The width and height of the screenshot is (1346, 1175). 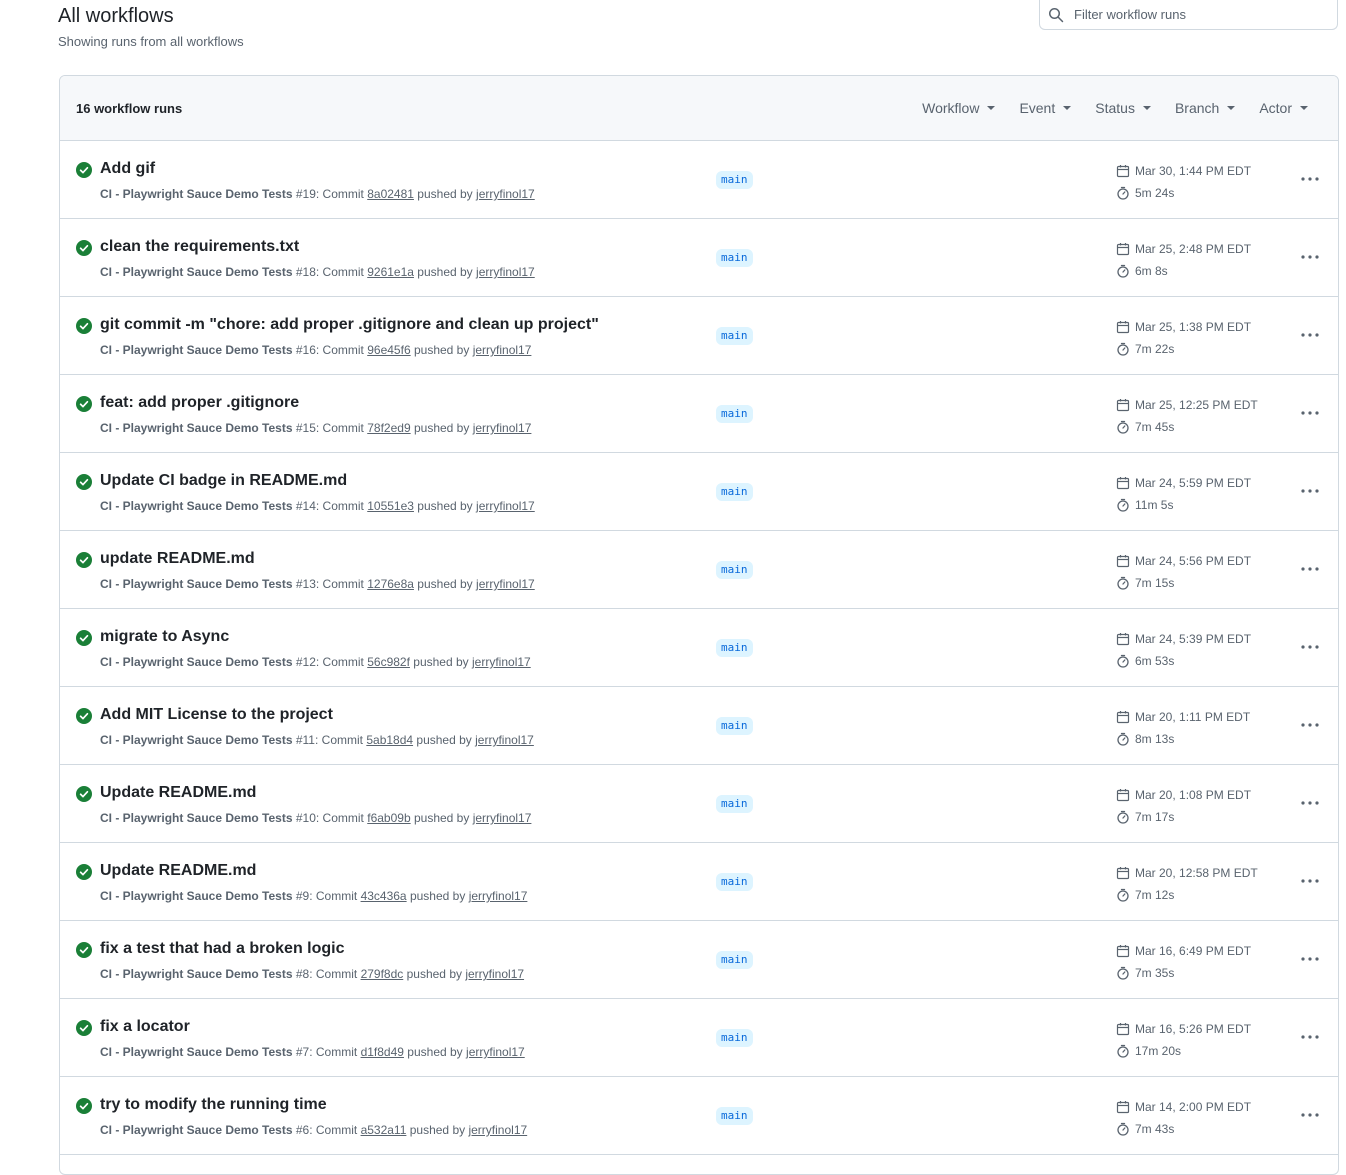 I want to click on run-title-link: fix a test that had a broken logic, so click(x=222, y=949).